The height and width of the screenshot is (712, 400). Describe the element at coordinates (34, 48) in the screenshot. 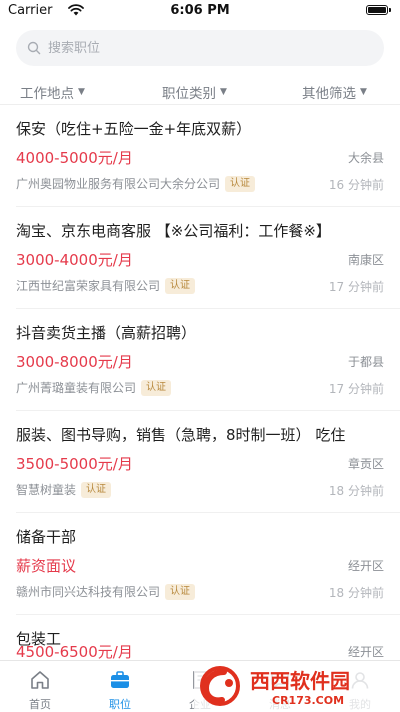

I see `search-icon` at that location.